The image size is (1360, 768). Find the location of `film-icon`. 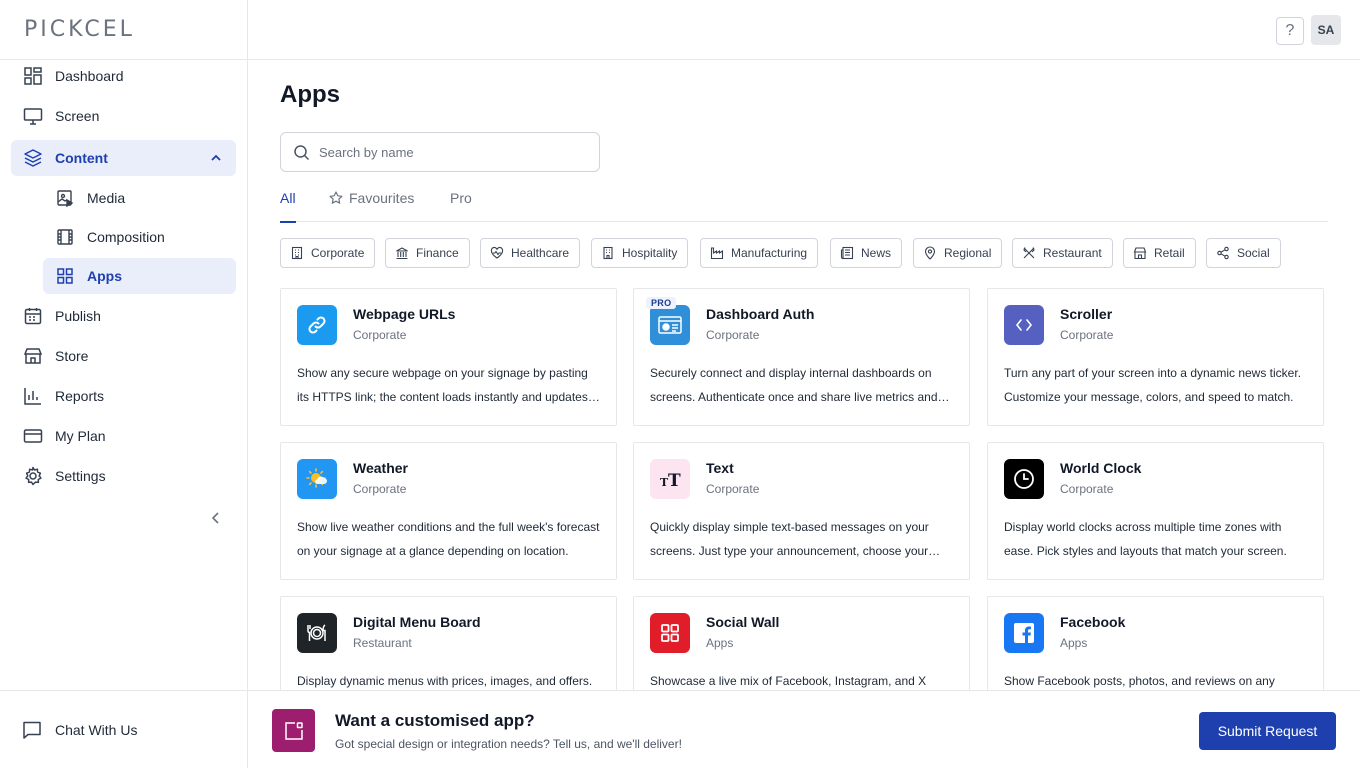

film-icon is located at coordinates (65, 237).